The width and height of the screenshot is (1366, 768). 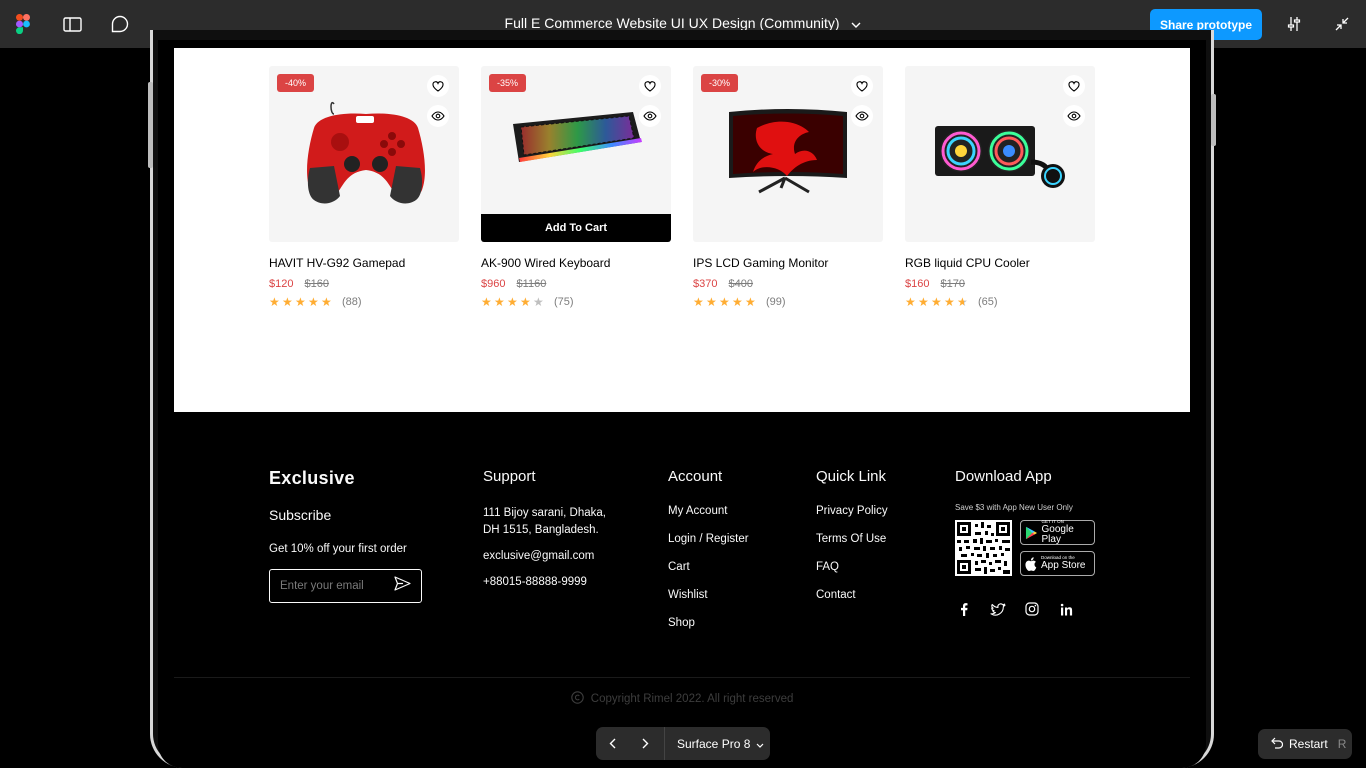 What do you see at coordinates (705, 284) in the screenshot?
I see `product-price: $370` at bounding box center [705, 284].